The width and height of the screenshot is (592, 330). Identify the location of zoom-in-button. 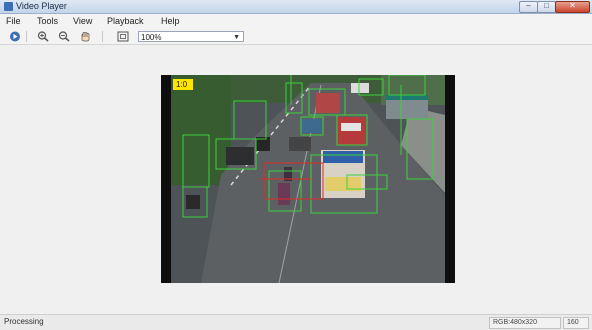
(43, 36).